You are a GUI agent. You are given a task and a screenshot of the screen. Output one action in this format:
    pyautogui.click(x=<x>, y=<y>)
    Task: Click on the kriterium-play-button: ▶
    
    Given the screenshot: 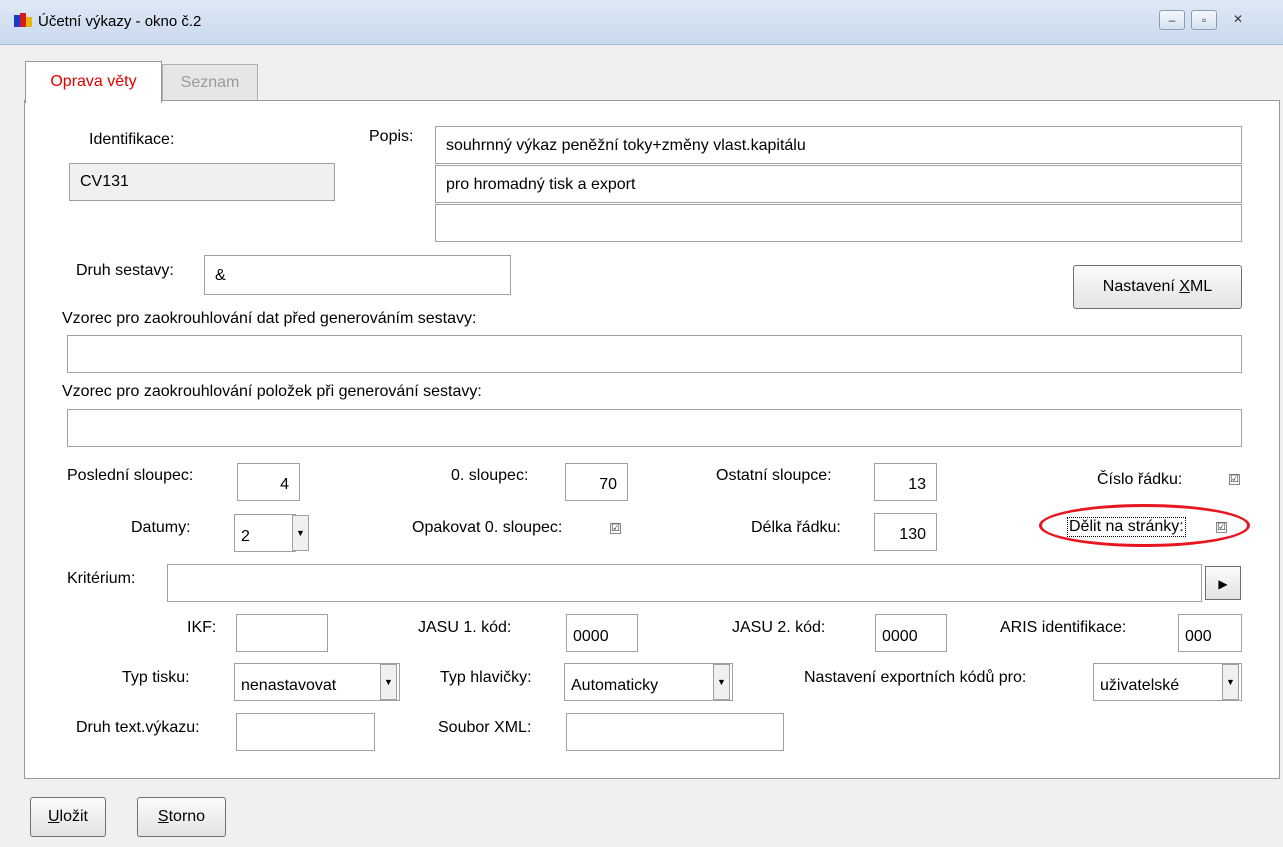 What is the action you would take?
    pyautogui.click(x=1223, y=583)
    